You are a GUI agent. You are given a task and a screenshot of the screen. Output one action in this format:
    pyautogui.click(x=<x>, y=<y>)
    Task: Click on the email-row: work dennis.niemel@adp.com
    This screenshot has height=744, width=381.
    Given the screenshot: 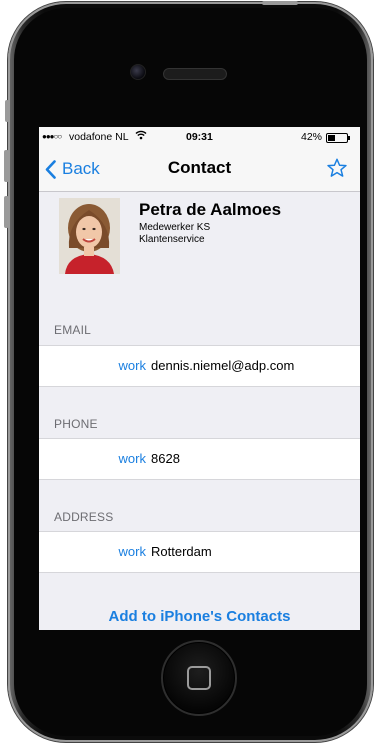 What is the action you would take?
    pyautogui.click(x=199, y=366)
    